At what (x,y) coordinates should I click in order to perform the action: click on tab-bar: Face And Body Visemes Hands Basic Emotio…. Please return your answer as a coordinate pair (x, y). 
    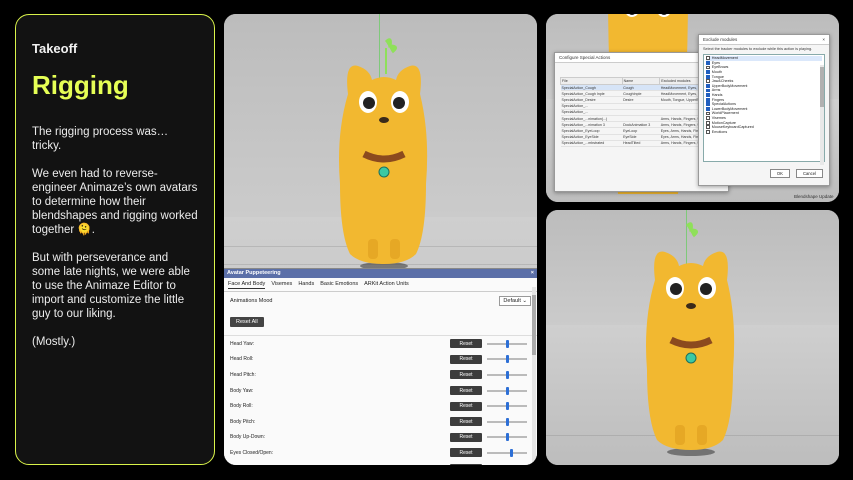
    Looking at the image, I should click on (380, 285).